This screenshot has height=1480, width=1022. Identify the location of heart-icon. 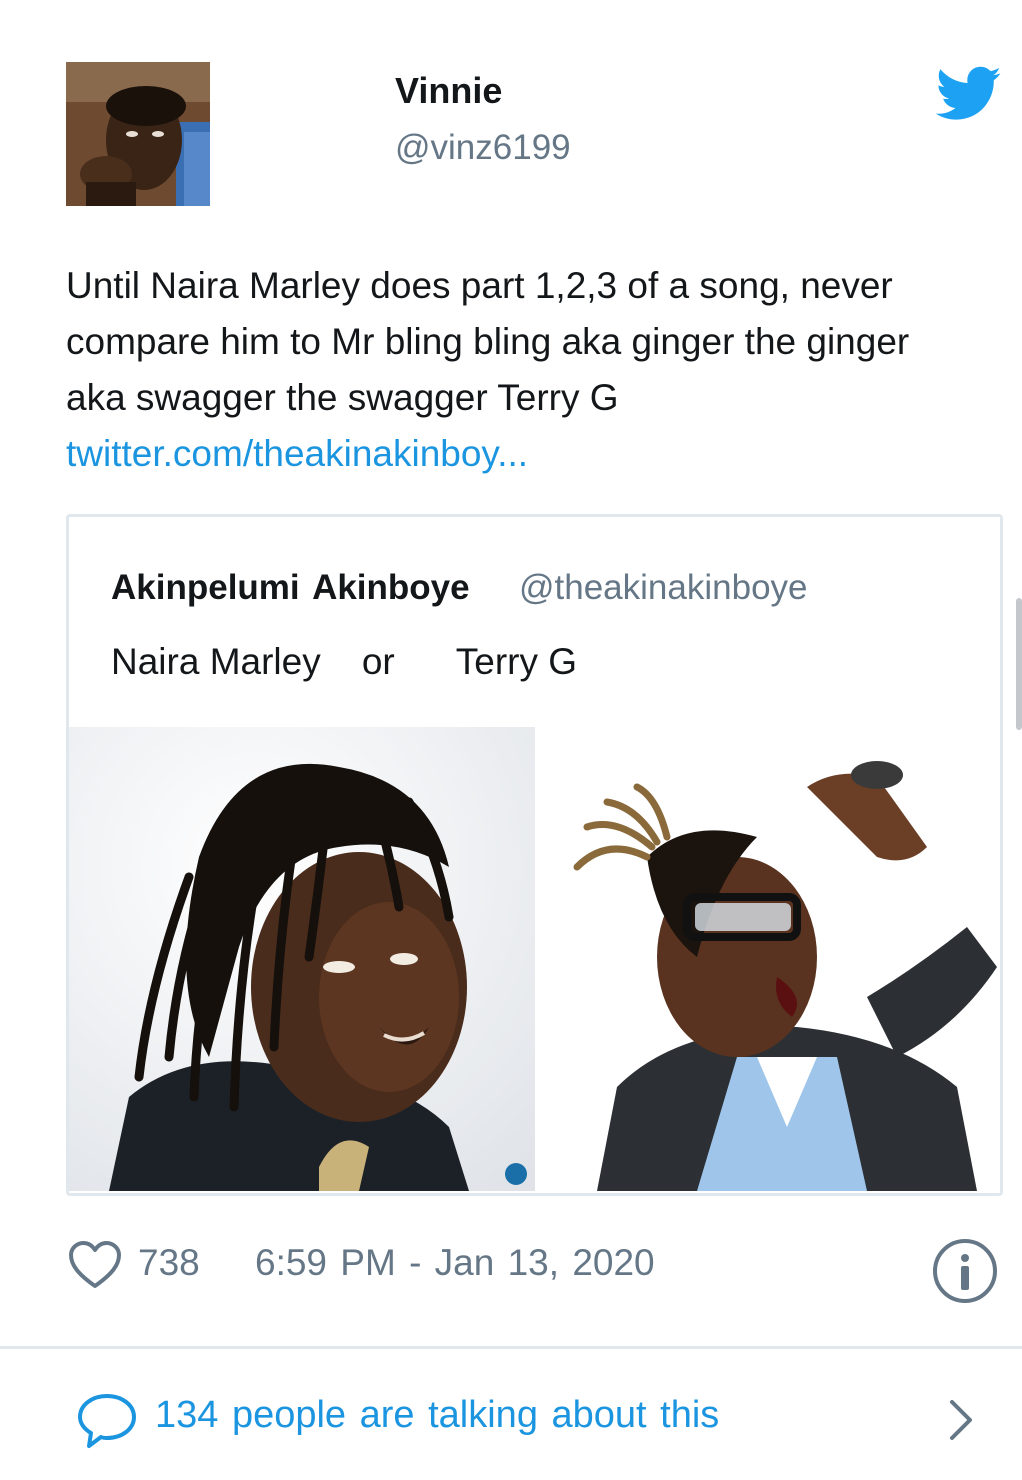
(95, 1265).